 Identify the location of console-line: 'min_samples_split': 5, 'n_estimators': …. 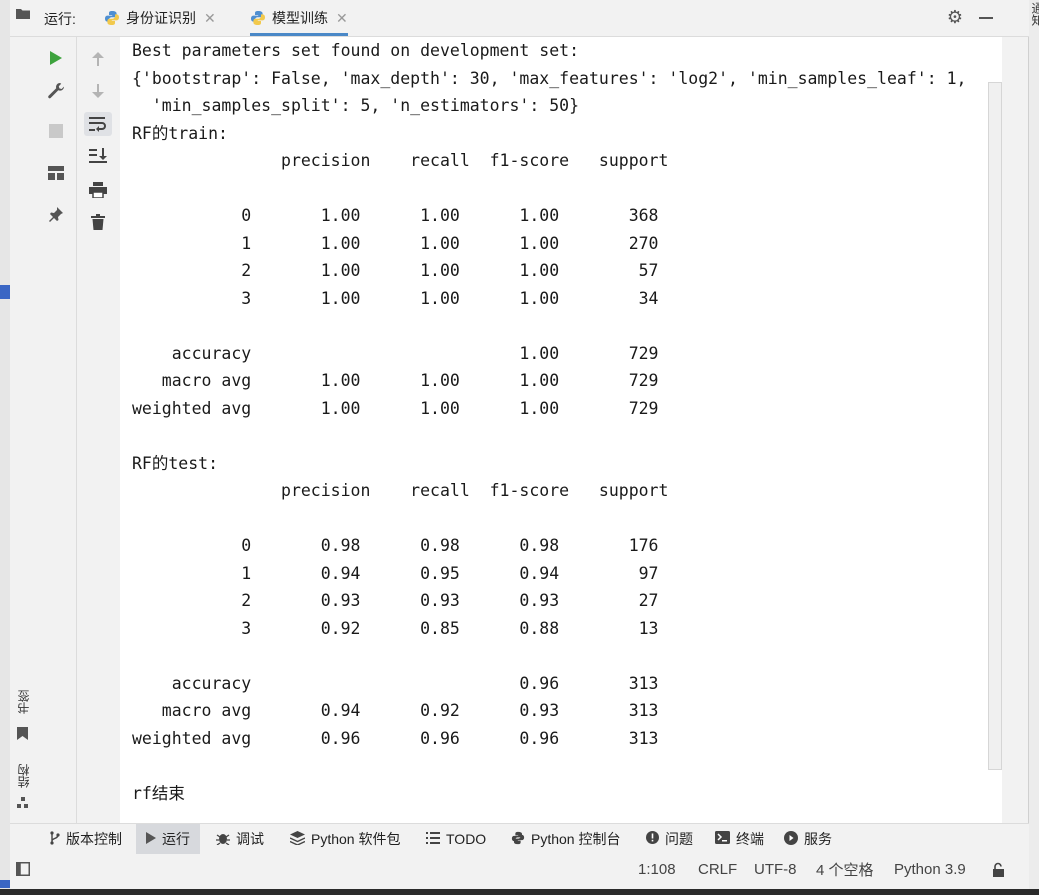
(356, 105).